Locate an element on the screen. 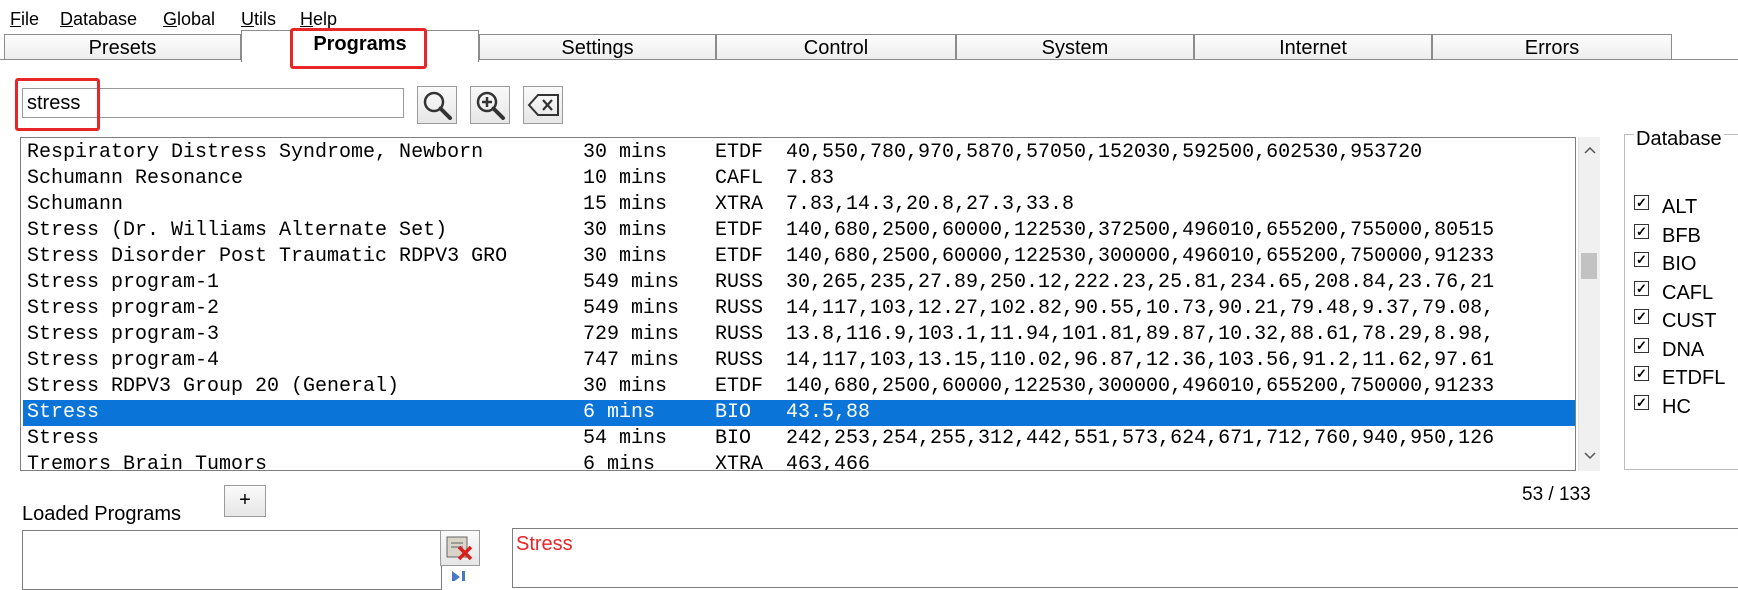 This screenshot has width=1738, height=590. program-row: Schumann Resonance 10 mins CAFL 7.83 is located at coordinates (799, 179).